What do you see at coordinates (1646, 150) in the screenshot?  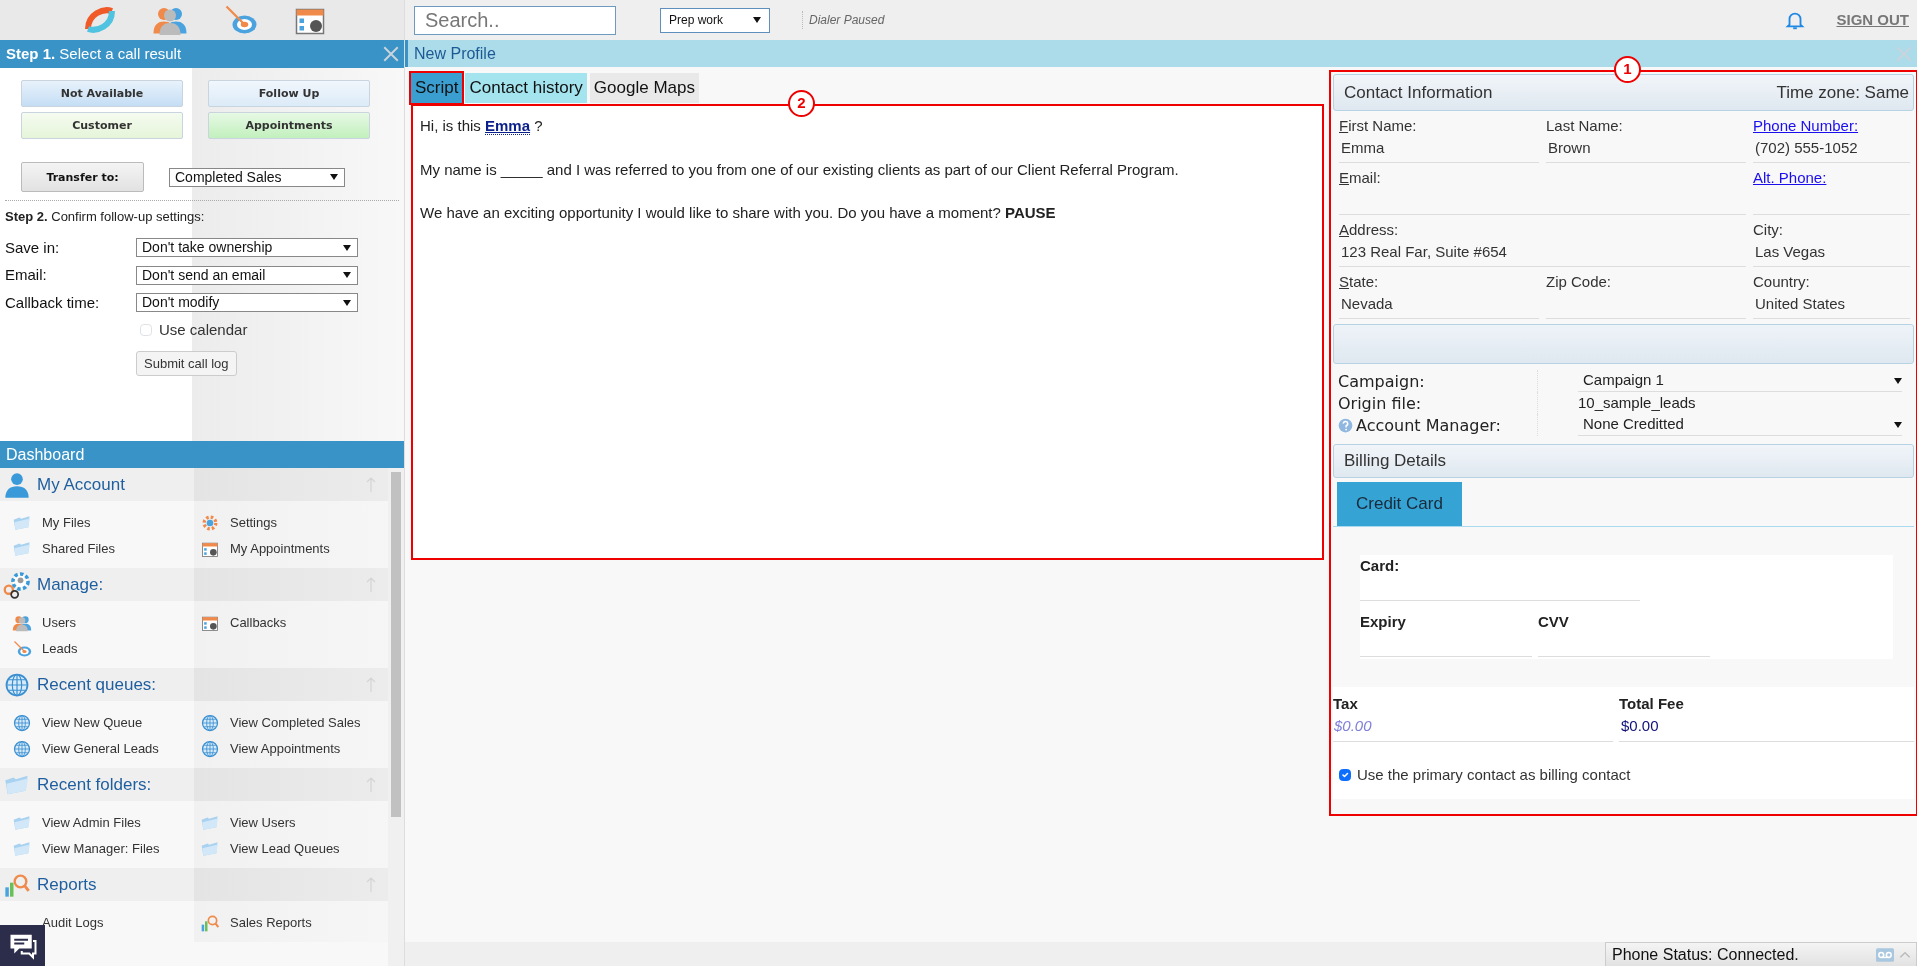 I see `text-field: Brown` at bounding box center [1646, 150].